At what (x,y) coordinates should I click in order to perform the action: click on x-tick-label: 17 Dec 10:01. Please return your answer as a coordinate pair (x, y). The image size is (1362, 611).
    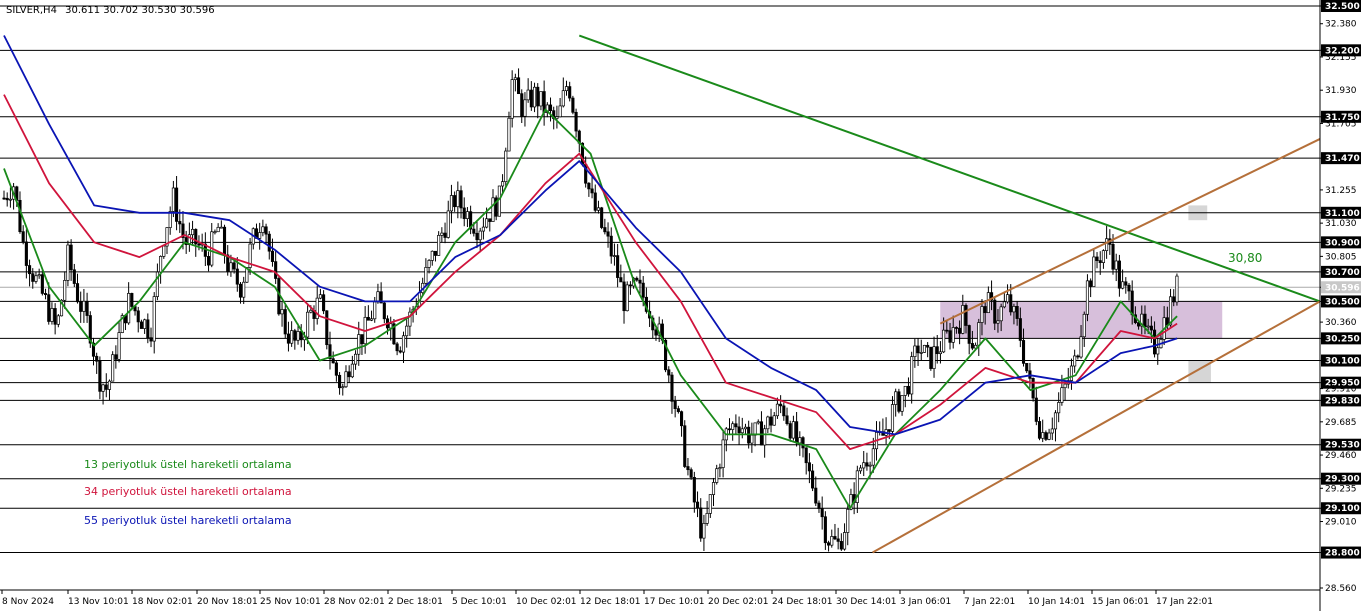
    Looking at the image, I should click on (674, 602).